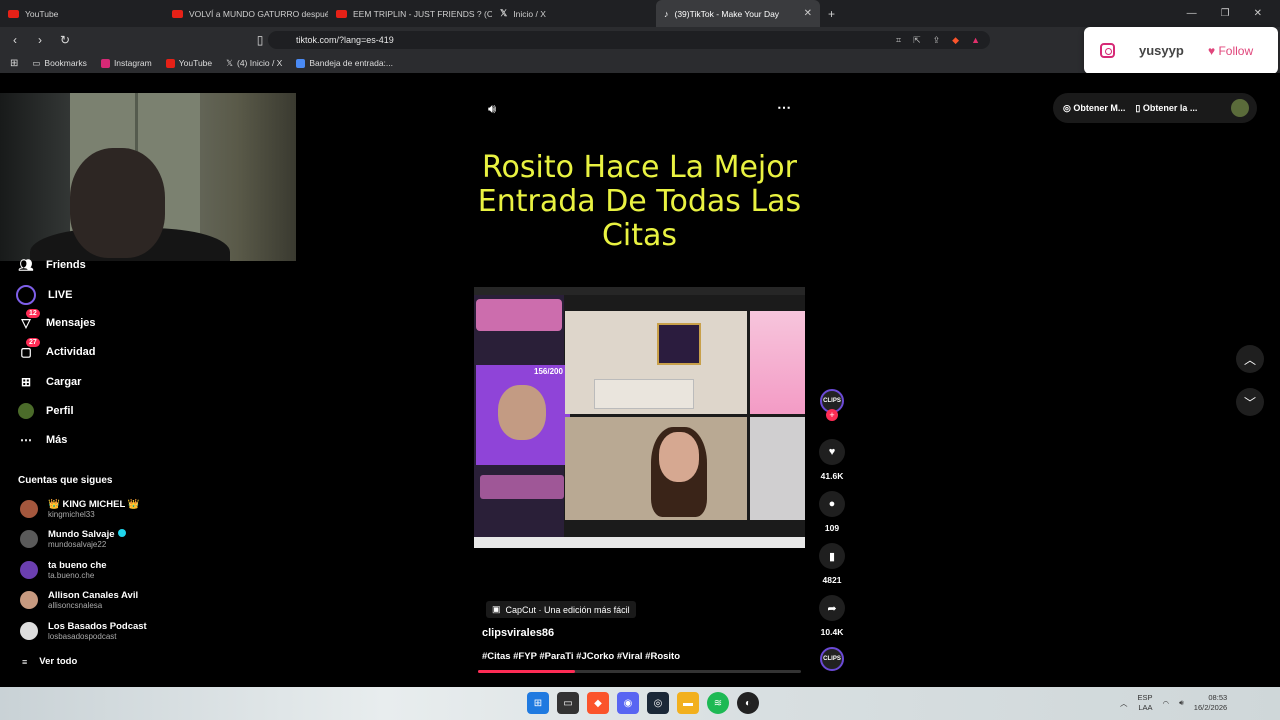 The height and width of the screenshot is (720, 1280). What do you see at coordinates (917, 40) in the screenshot?
I see `open-external-icon: ⇱` at bounding box center [917, 40].